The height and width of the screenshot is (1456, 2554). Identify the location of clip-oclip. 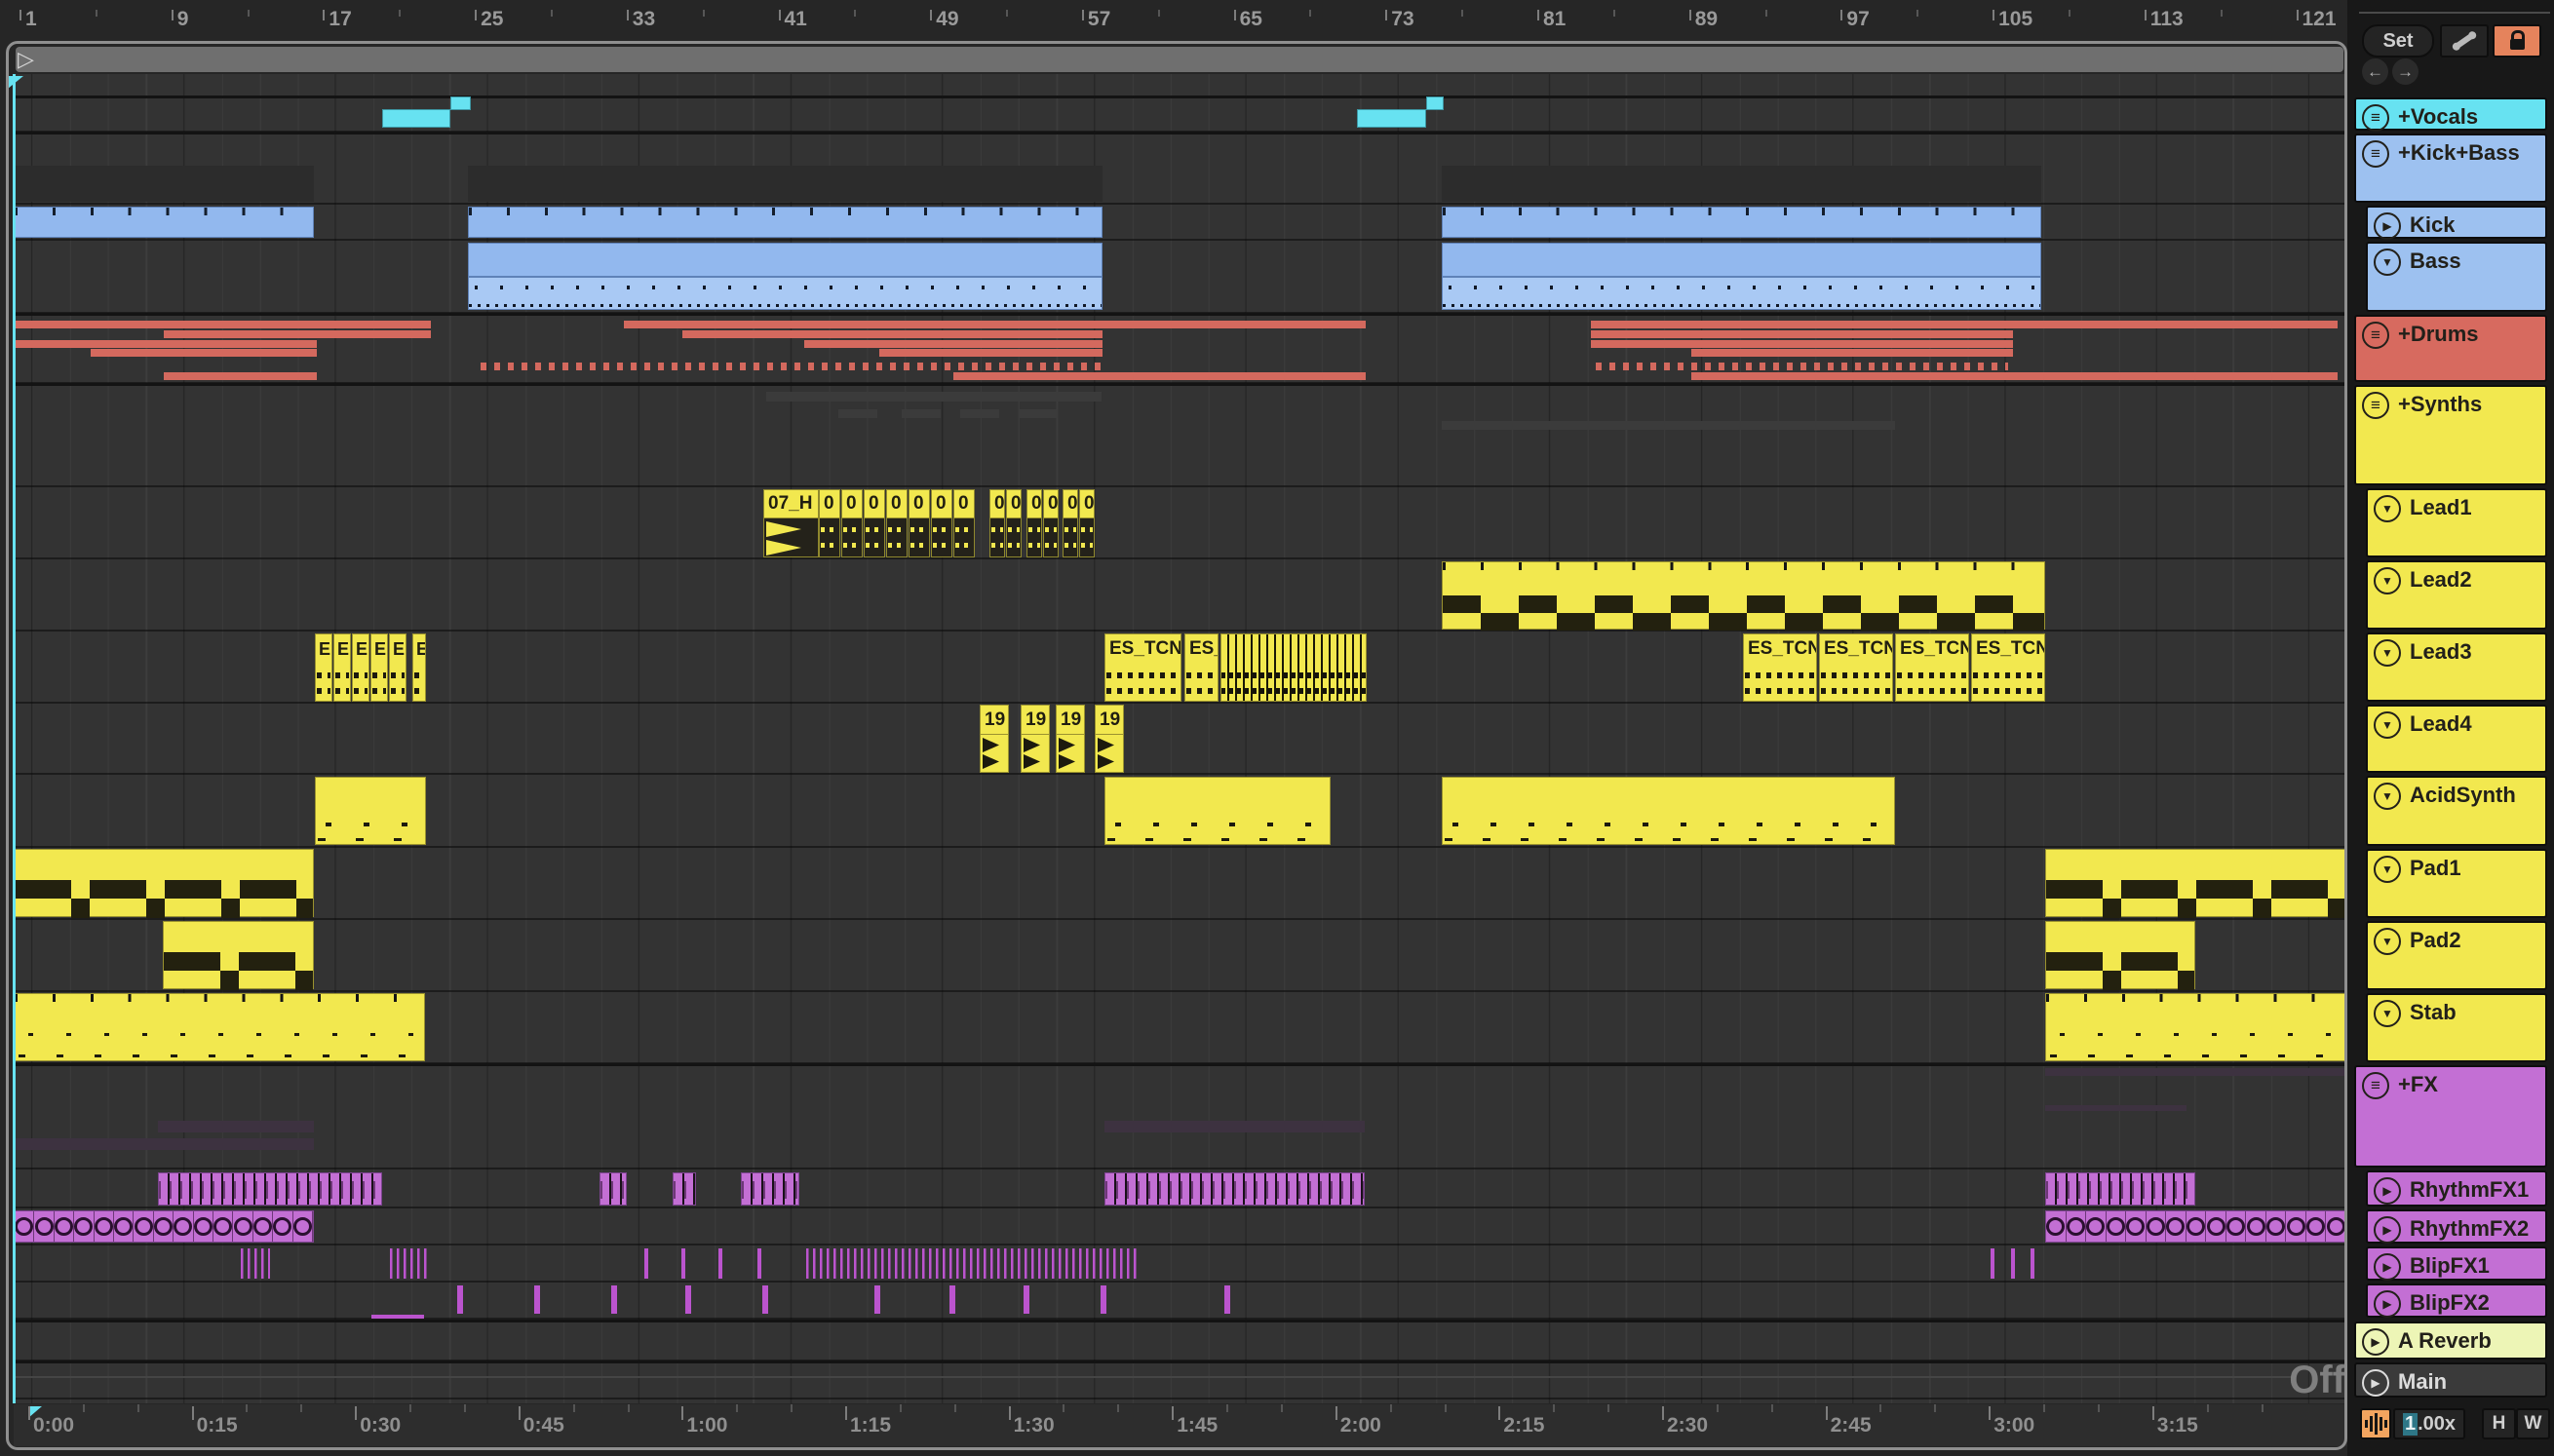
(2196, 1226).